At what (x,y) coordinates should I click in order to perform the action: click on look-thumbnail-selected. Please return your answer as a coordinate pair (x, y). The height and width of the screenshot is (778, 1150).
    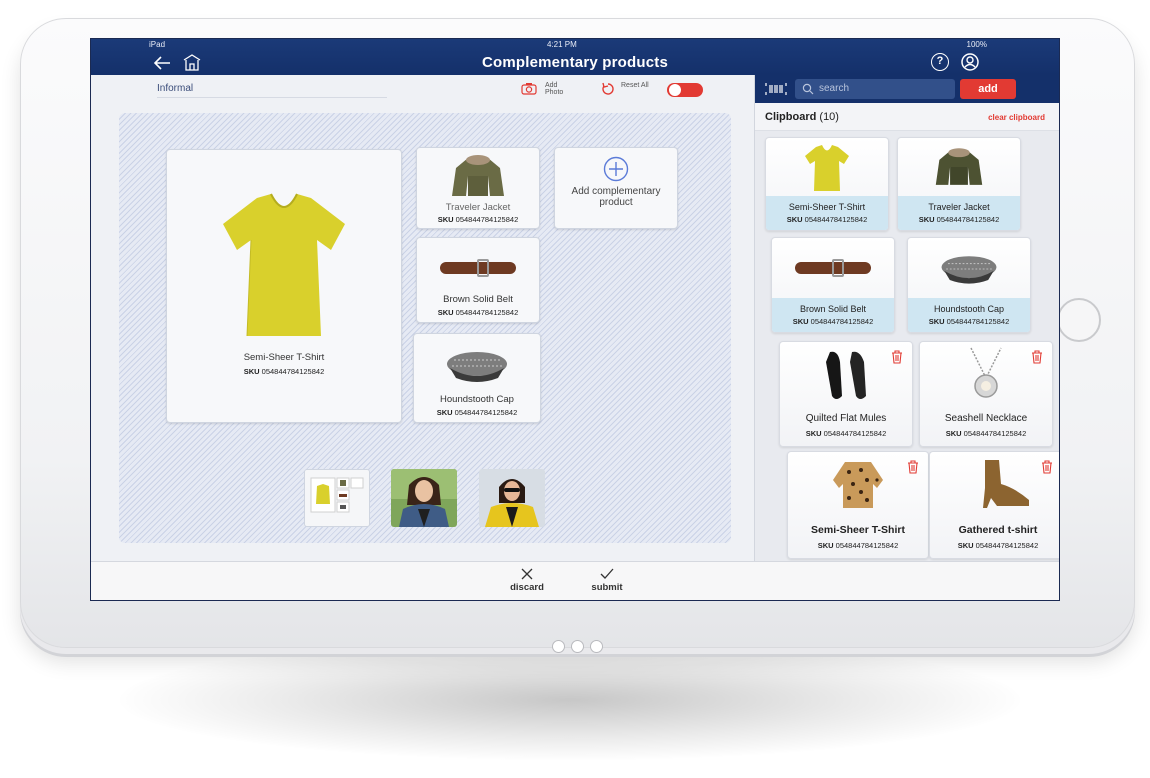
    Looking at the image, I should click on (337, 498).